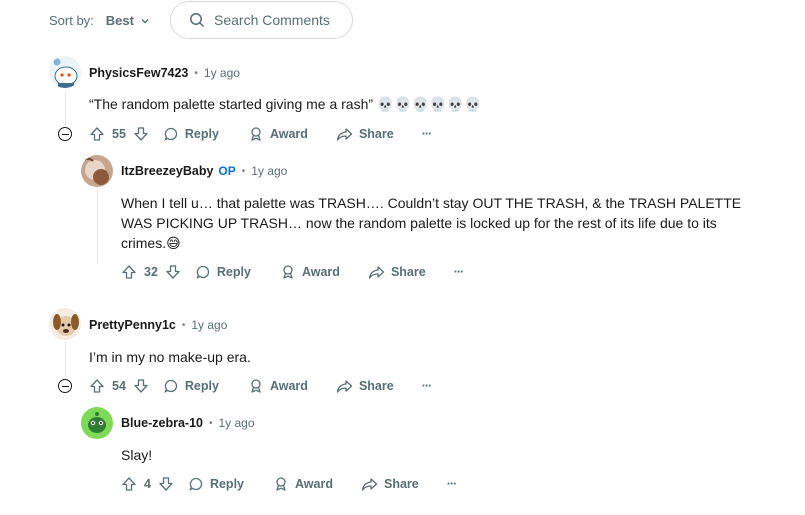  I want to click on search-comments-input: Search Comments, so click(261, 20).